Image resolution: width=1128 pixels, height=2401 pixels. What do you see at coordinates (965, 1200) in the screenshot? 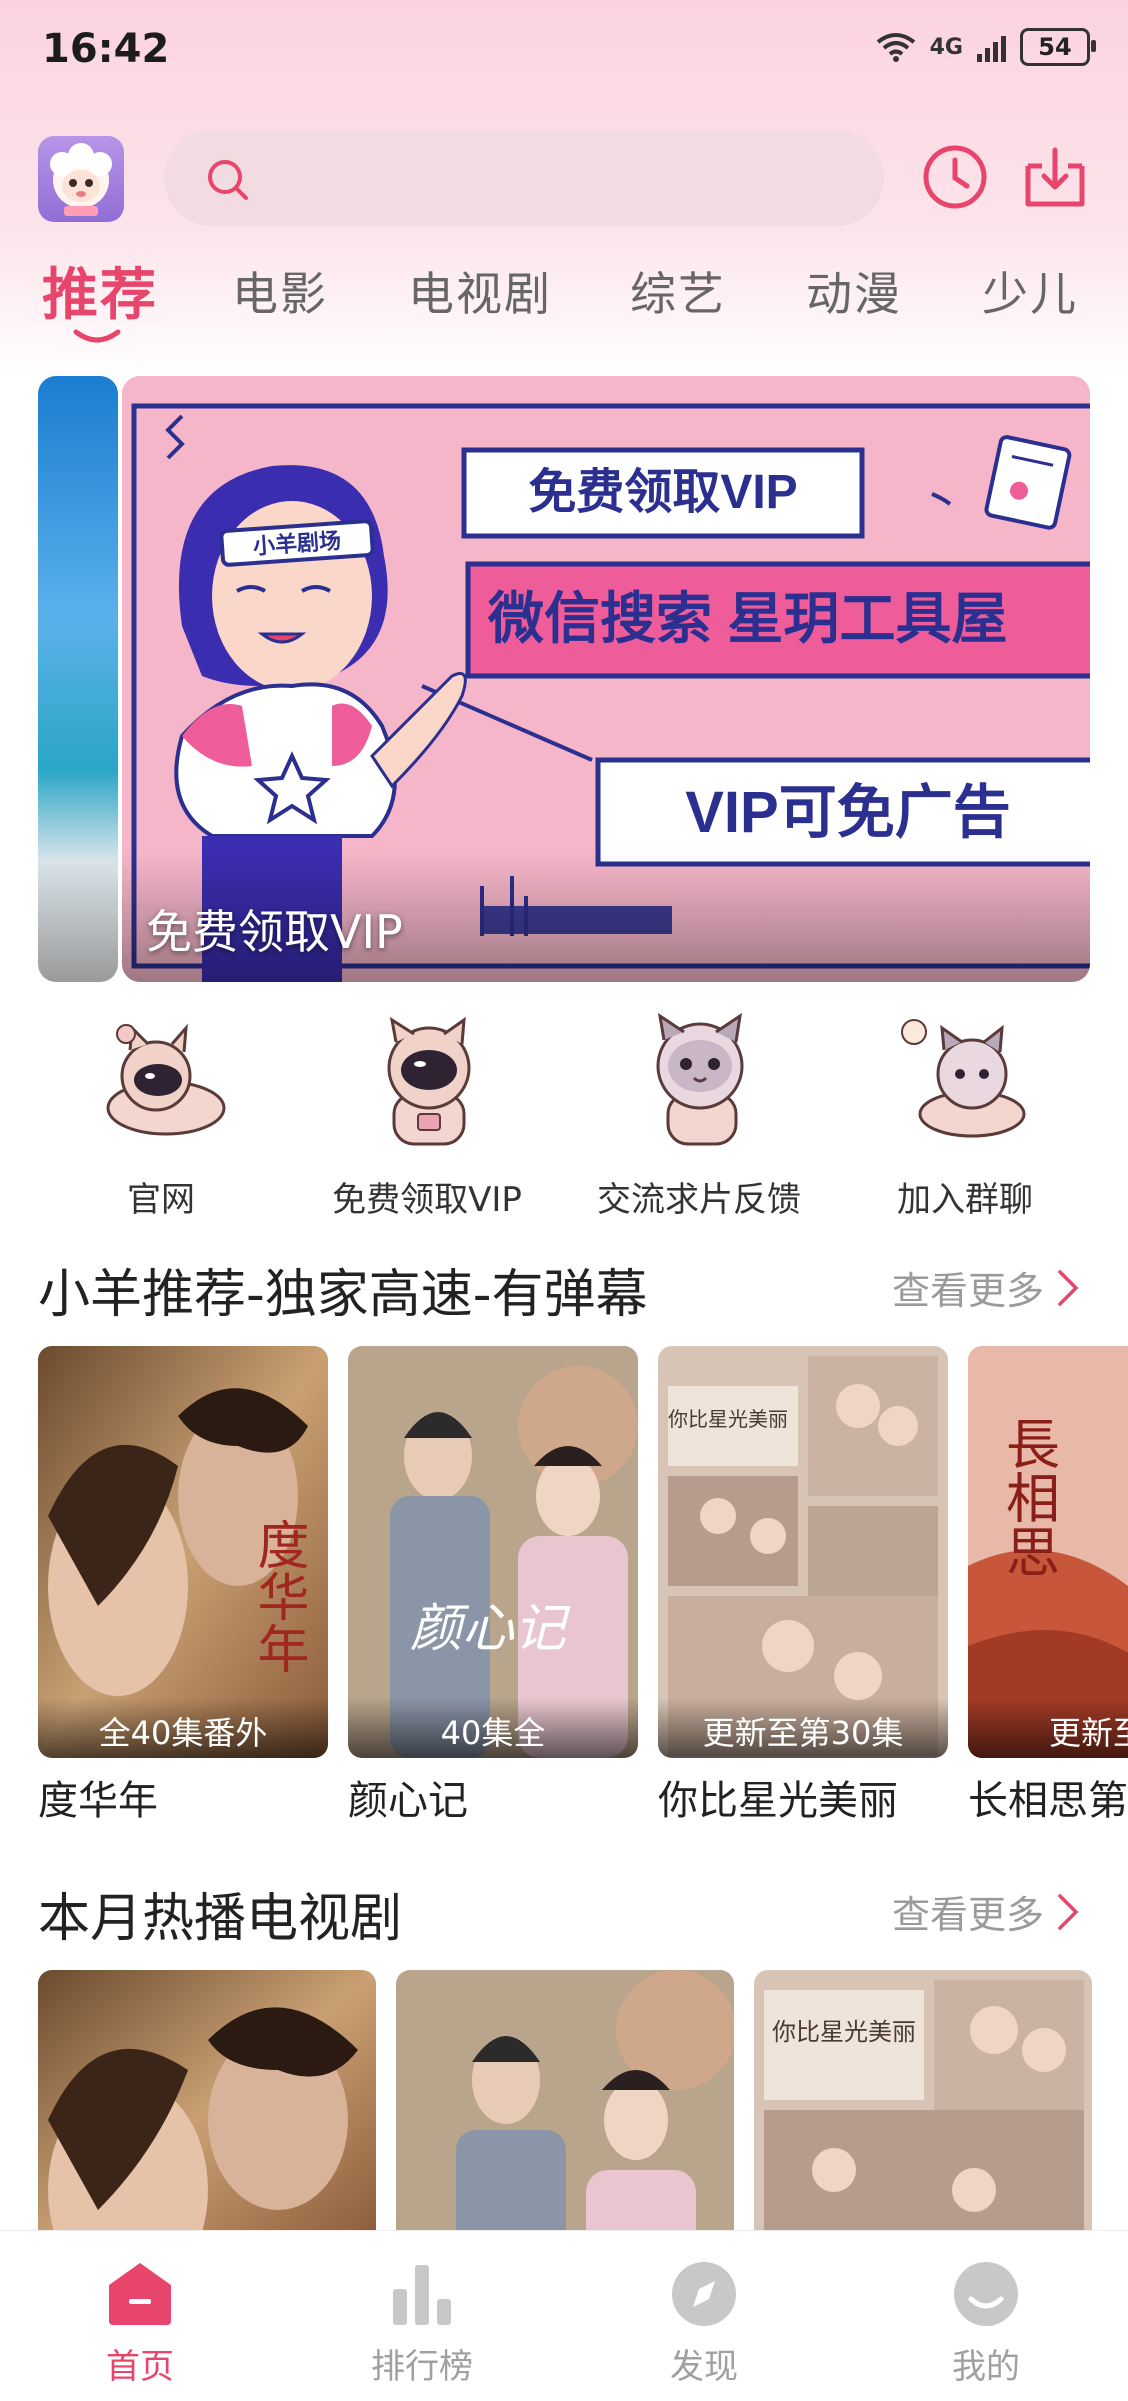
I see `quick-link-label: 加入群聊` at bounding box center [965, 1200].